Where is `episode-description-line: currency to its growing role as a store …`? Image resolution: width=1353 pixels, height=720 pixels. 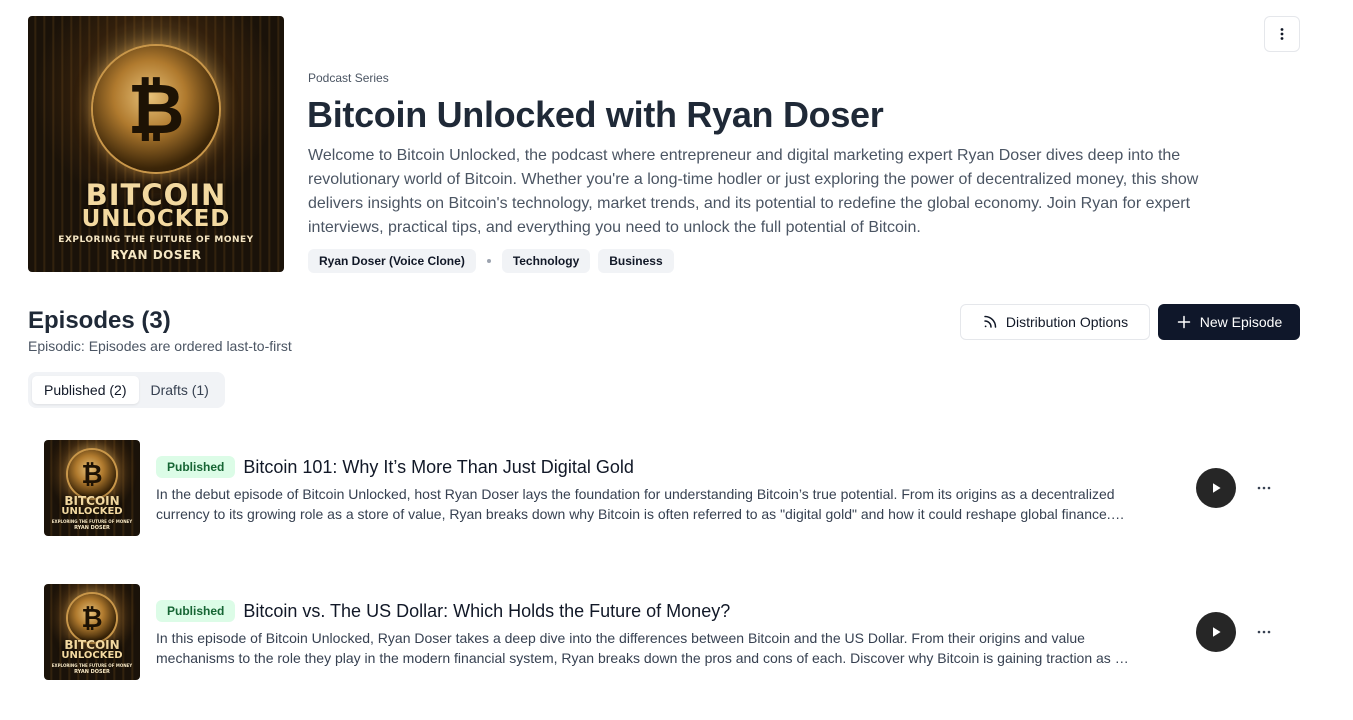
episode-description-line: currency to its growing role as a store … is located at coordinates (640, 514).